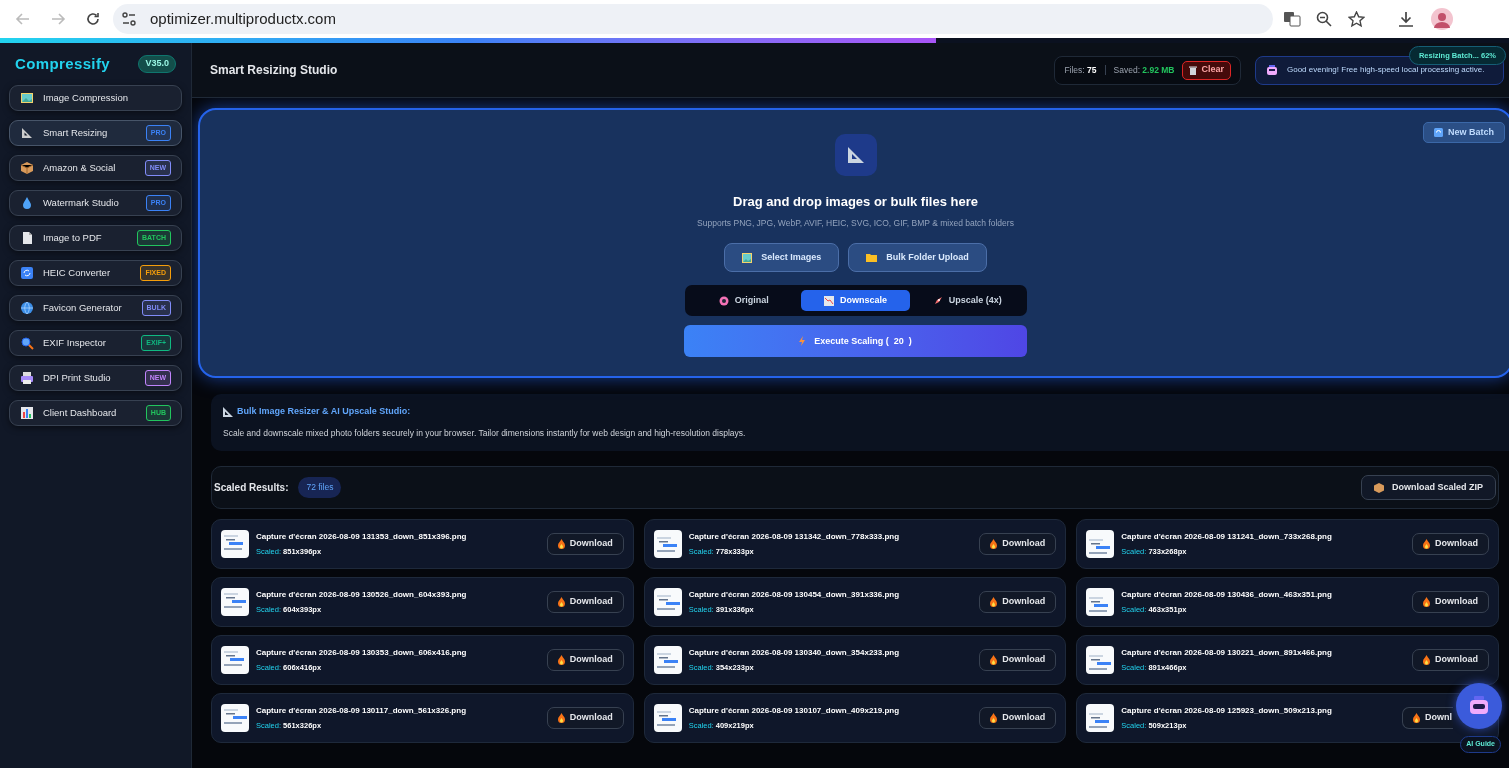 This screenshot has height=768, width=1509. What do you see at coordinates (80, 167) in the screenshot?
I see `sidebar-label: Amazon & Social` at bounding box center [80, 167].